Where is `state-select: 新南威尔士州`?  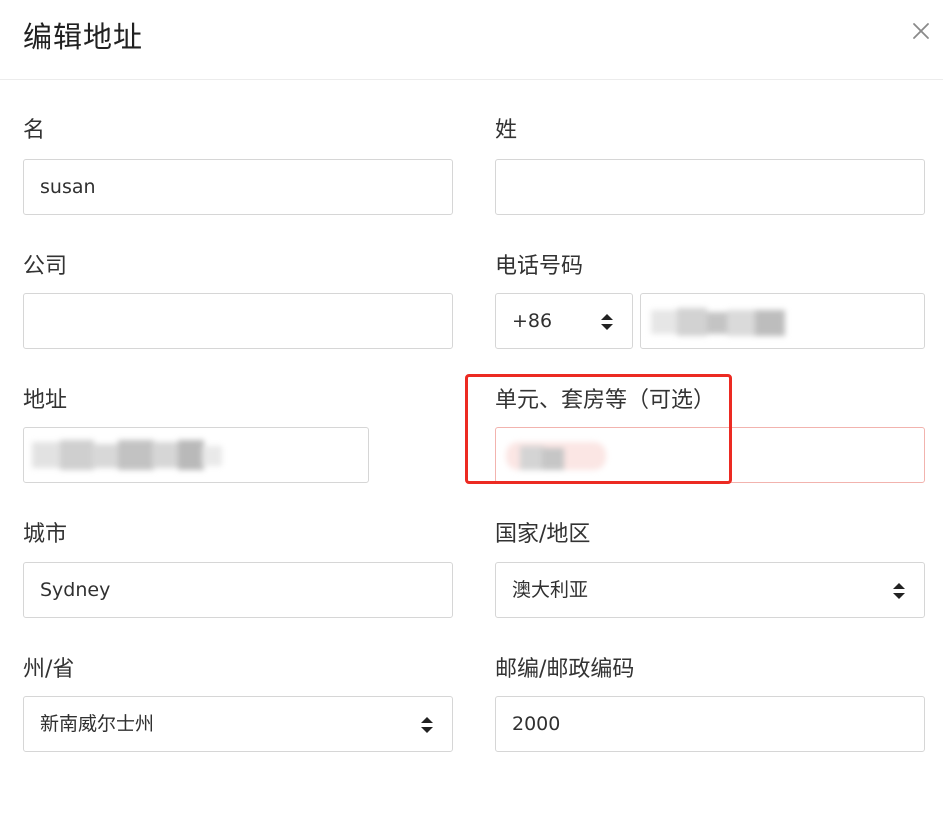
state-select: 新南威尔士州 is located at coordinates (238, 724).